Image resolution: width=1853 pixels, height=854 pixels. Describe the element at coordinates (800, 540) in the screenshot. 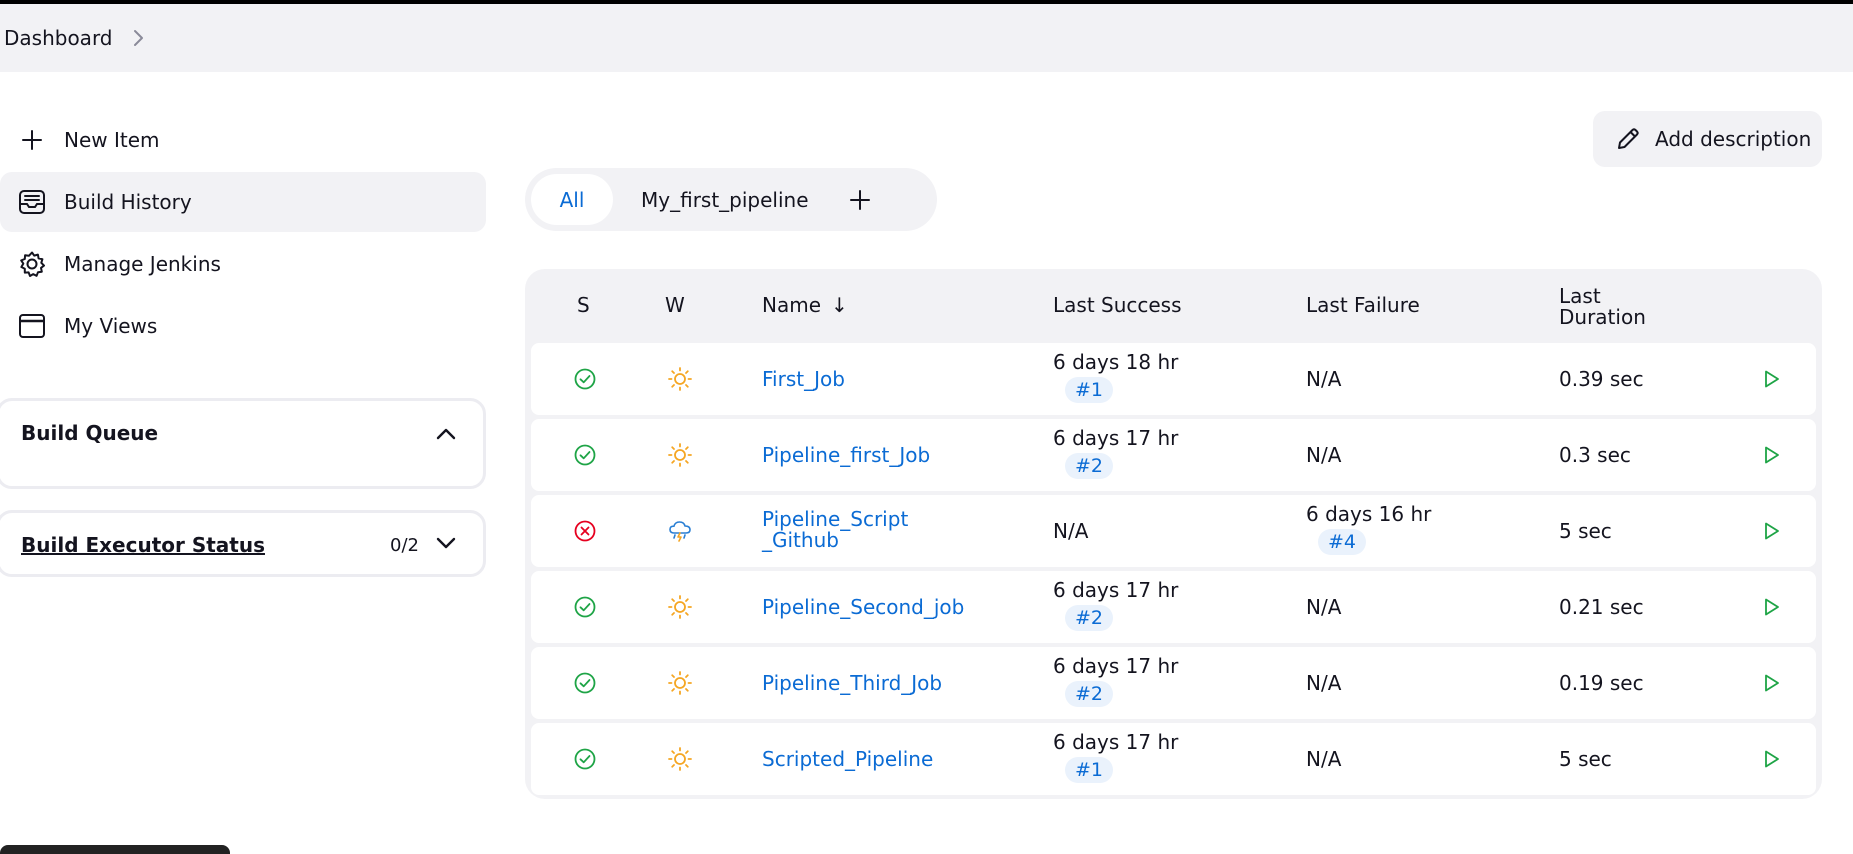

I see `job-link-line: _Github` at that location.